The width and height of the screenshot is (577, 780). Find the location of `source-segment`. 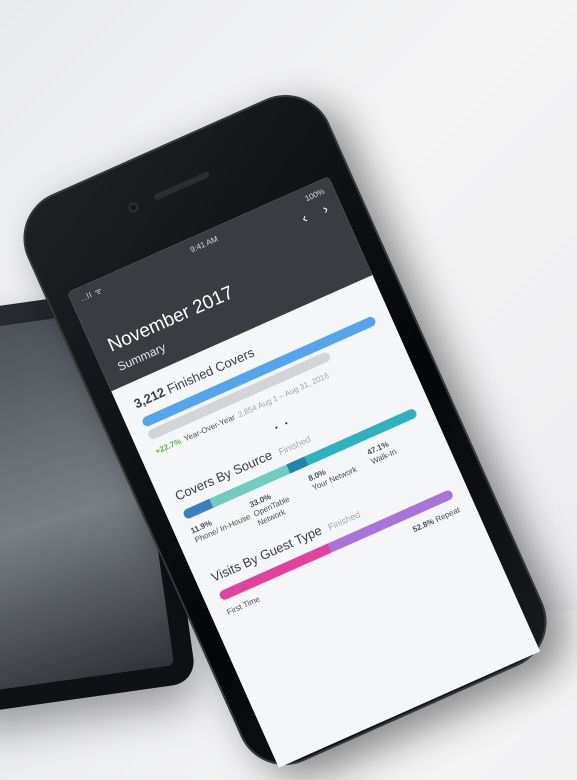

source-segment is located at coordinates (197, 509).